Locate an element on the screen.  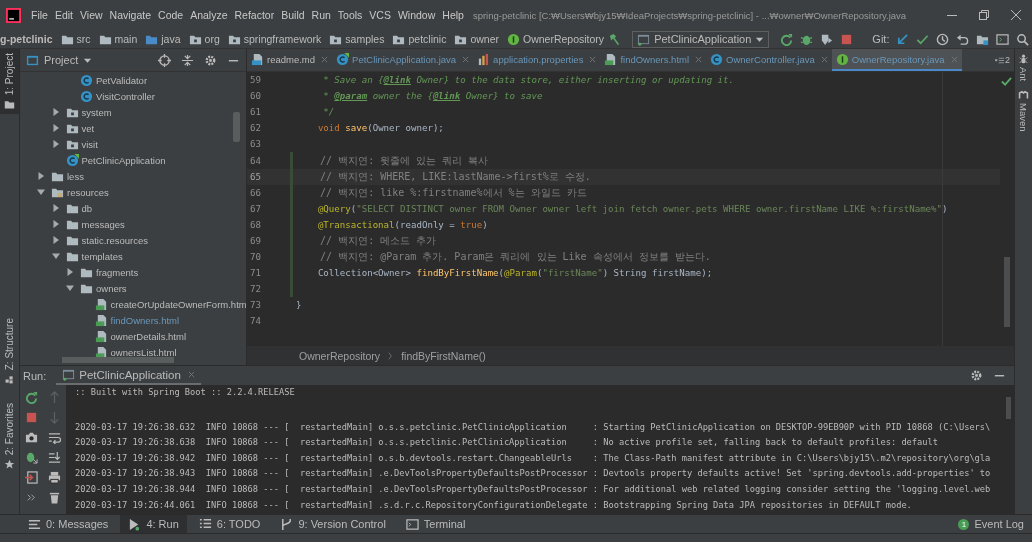
tree-item: PetValidator is located at coordinates (133, 80).